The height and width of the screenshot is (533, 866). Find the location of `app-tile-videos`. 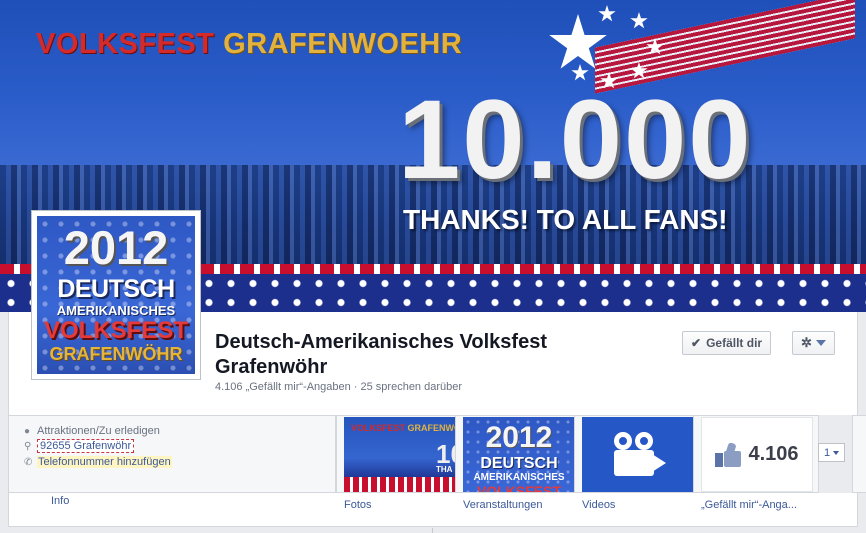

app-tile-videos is located at coordinates (637, 454).